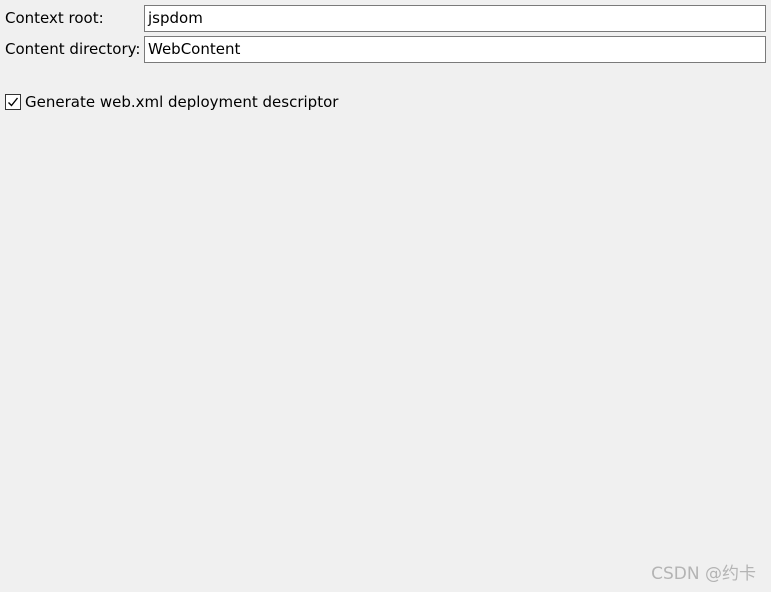 The height and width of the screenshot is (592, 771). I want to click on context-root-input: jspdom, so click(455, 18).